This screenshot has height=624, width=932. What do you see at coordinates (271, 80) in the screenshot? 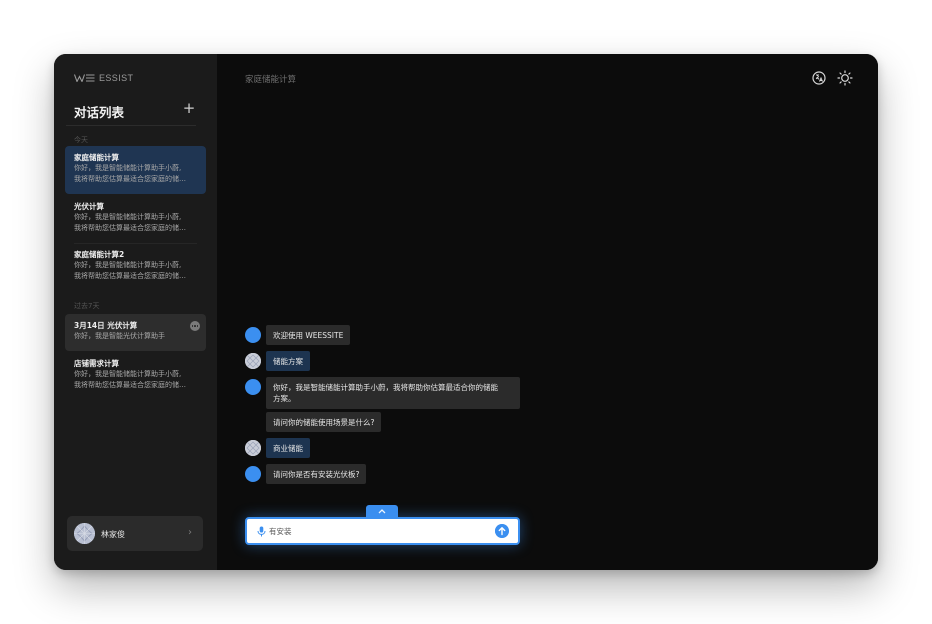
I see `page-title: 家庭储能计算` at bounding box center [271, 80].